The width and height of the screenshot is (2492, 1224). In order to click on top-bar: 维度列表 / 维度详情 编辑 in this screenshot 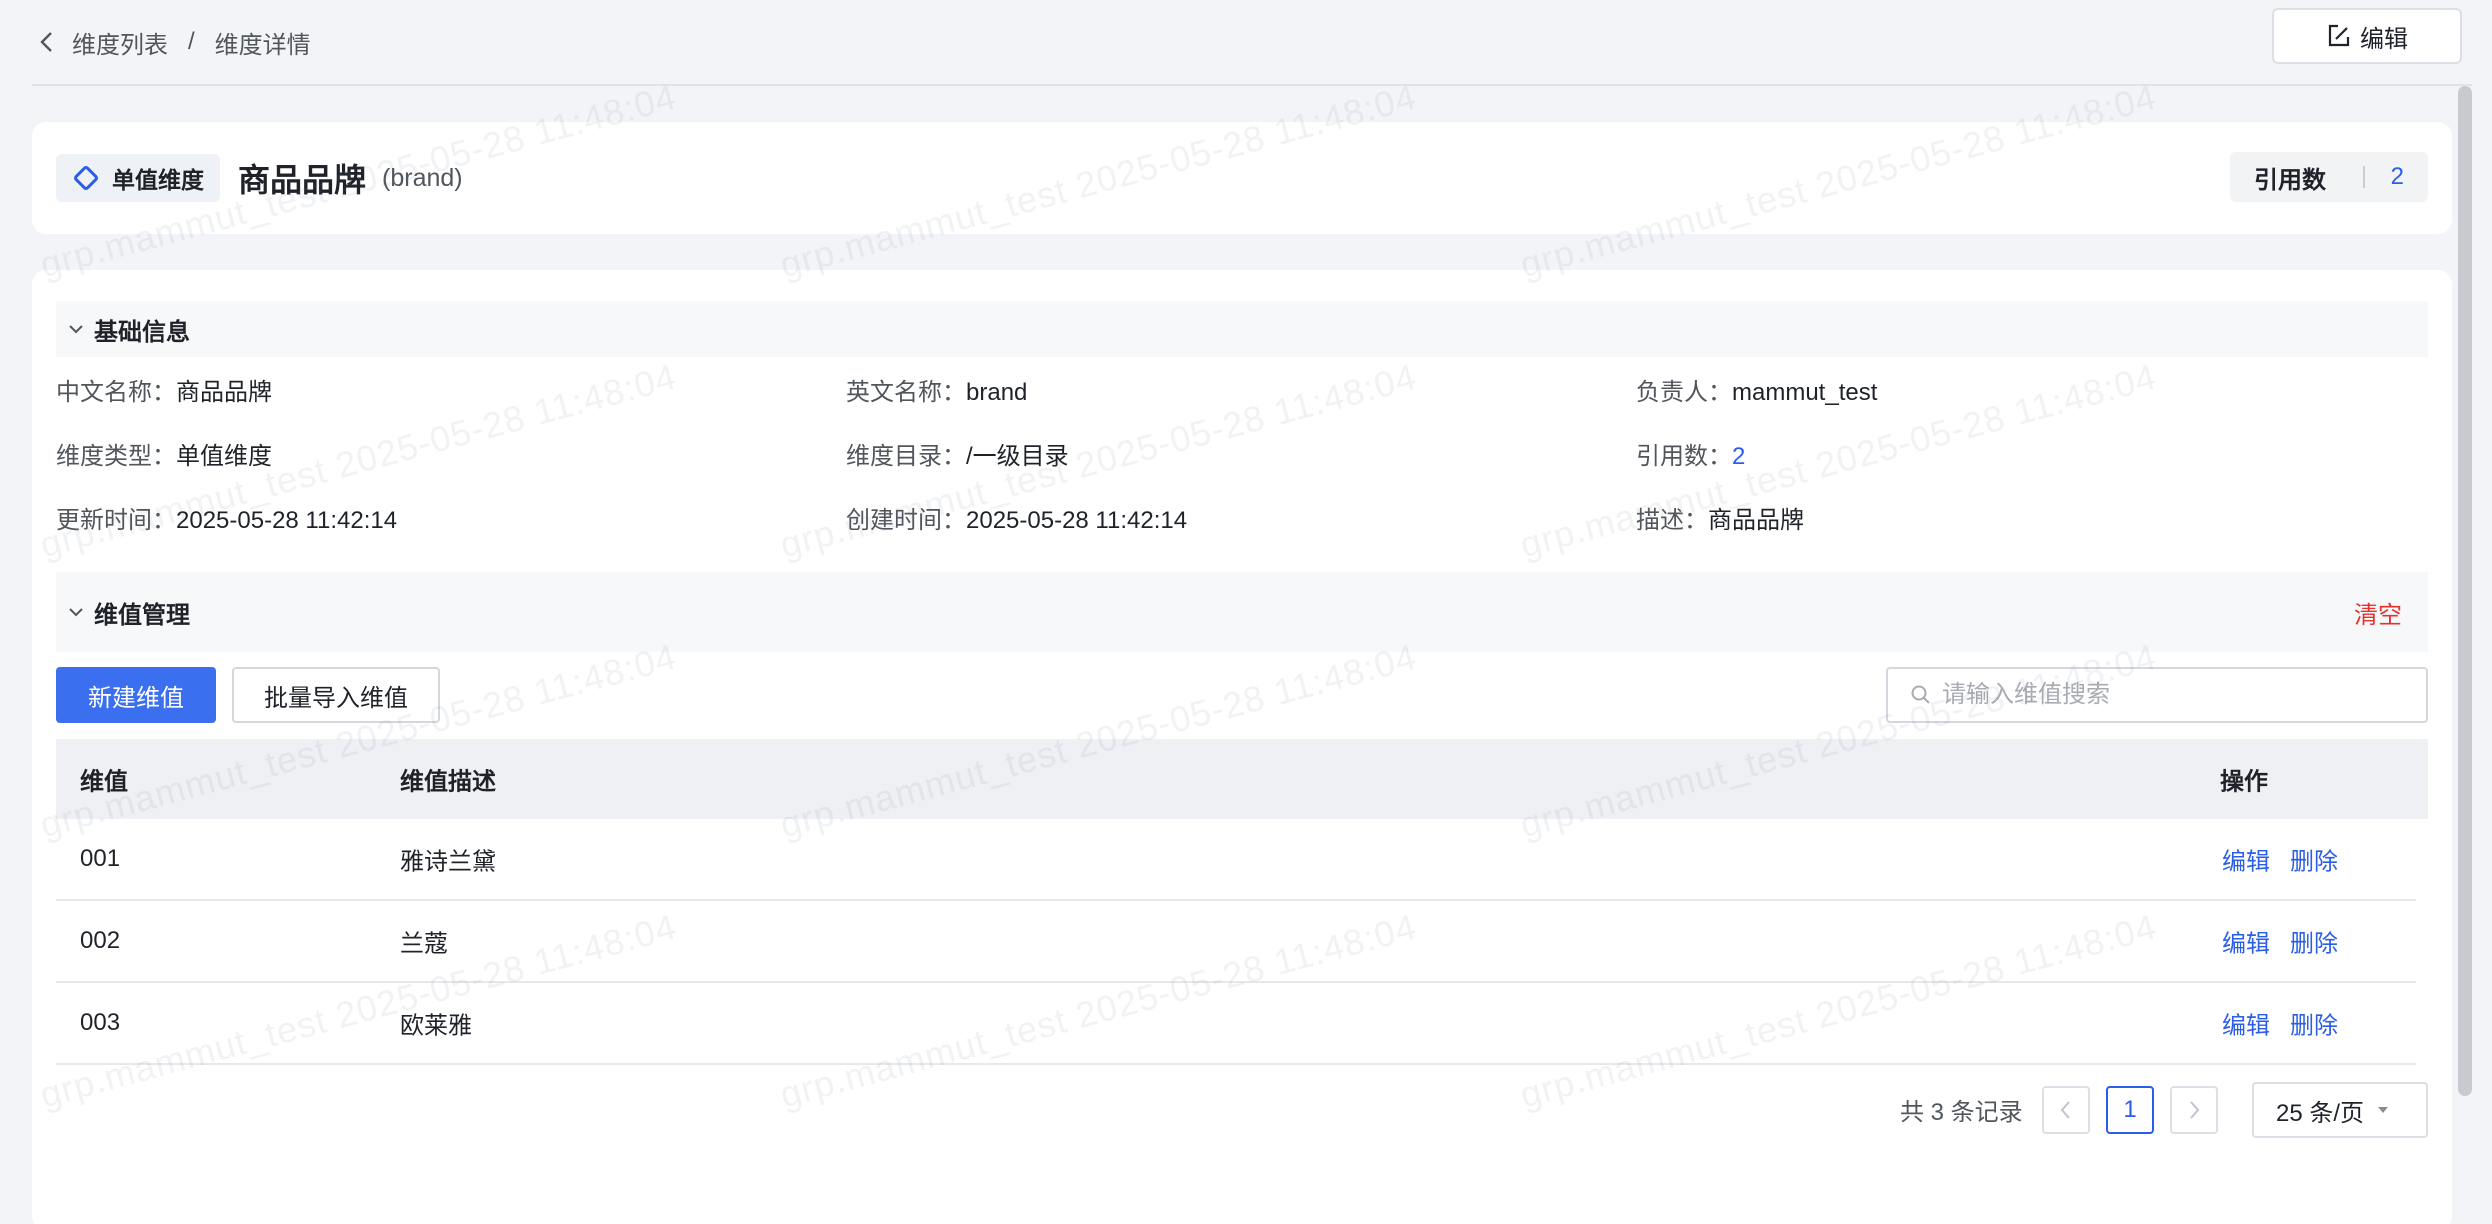, I will do `click(1252, 43)`.